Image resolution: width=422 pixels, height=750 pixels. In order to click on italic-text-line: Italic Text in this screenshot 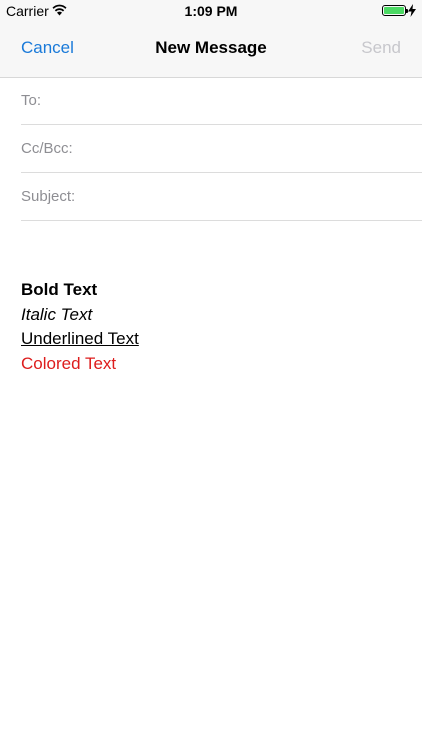, I will do `click(57, 314)`.